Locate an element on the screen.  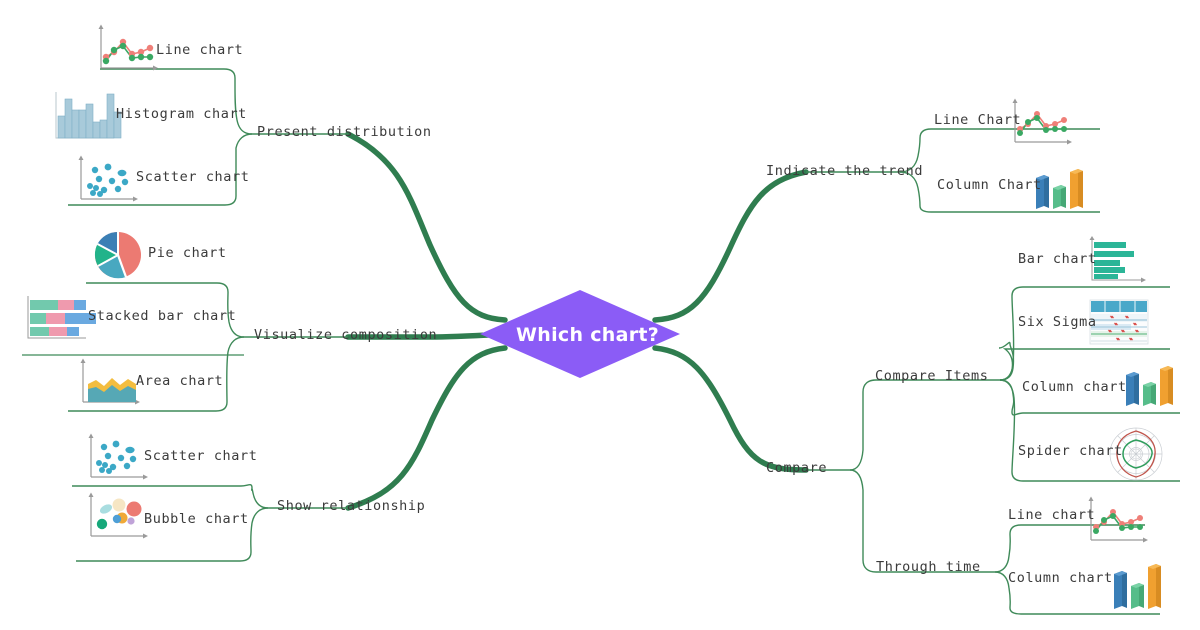
node-label-scatter-chart-relationship: Scatter chart is located at coordinates (200, 456).